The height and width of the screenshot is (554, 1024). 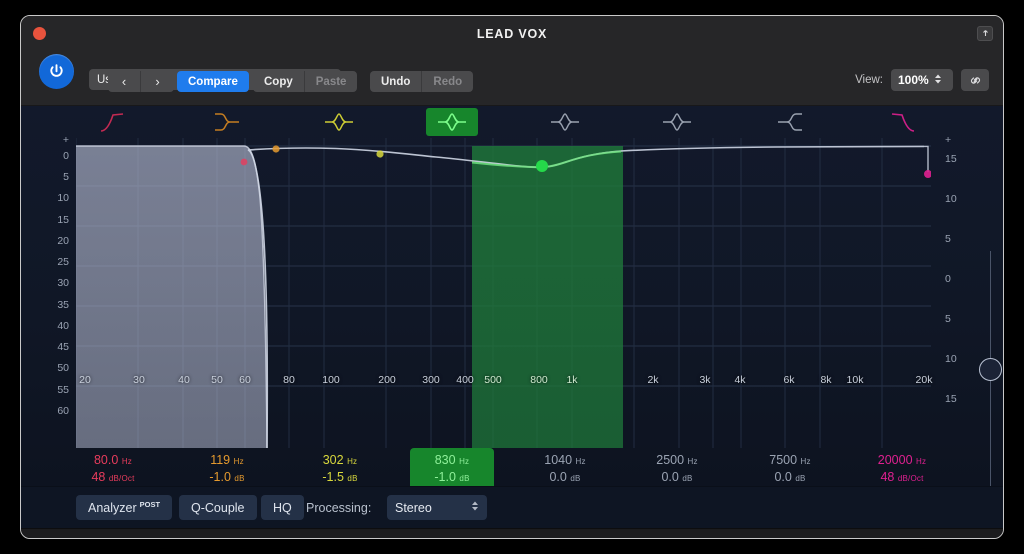 What do you see at coordinates (493, 380) in the screenshot?
I see `freq-tick: 500` at bounding box center [493, 380].